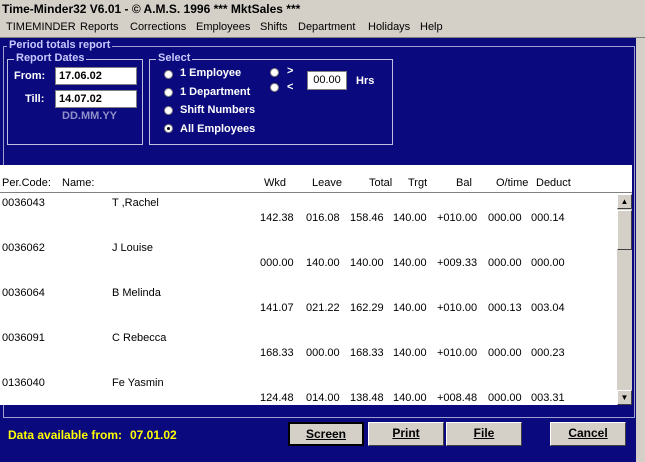 The image size is (645, 462). What do you see at coordinates (365, 81) in the screenshot?
I see `hours-label: Hrs` at bounding box center [365, 81].